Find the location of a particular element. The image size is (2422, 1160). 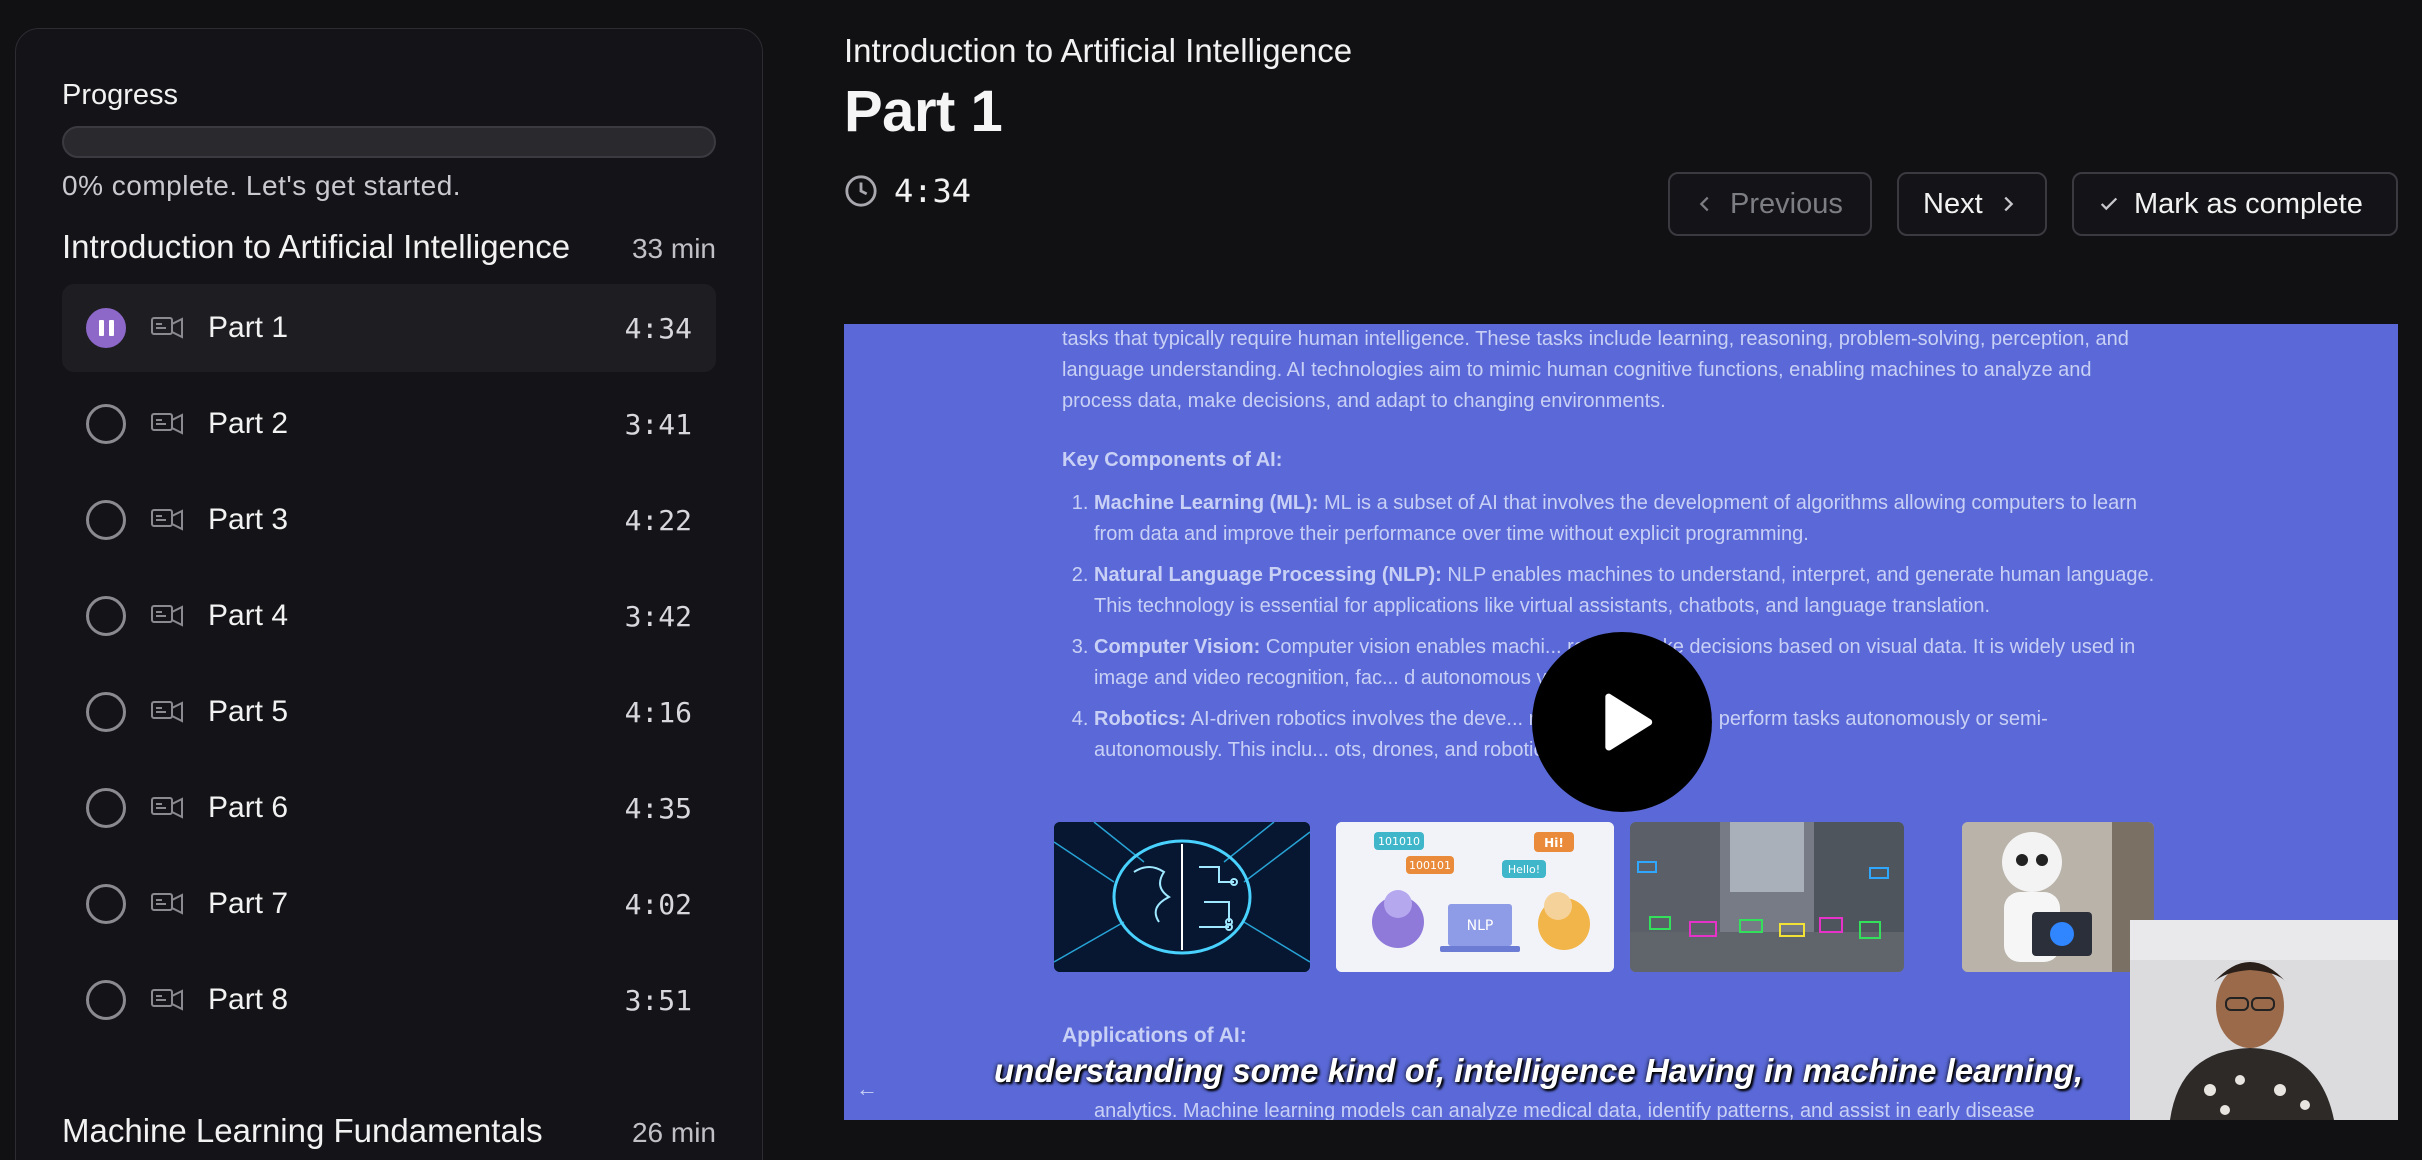

pause-status-icon is located at coordinates (106, 328).